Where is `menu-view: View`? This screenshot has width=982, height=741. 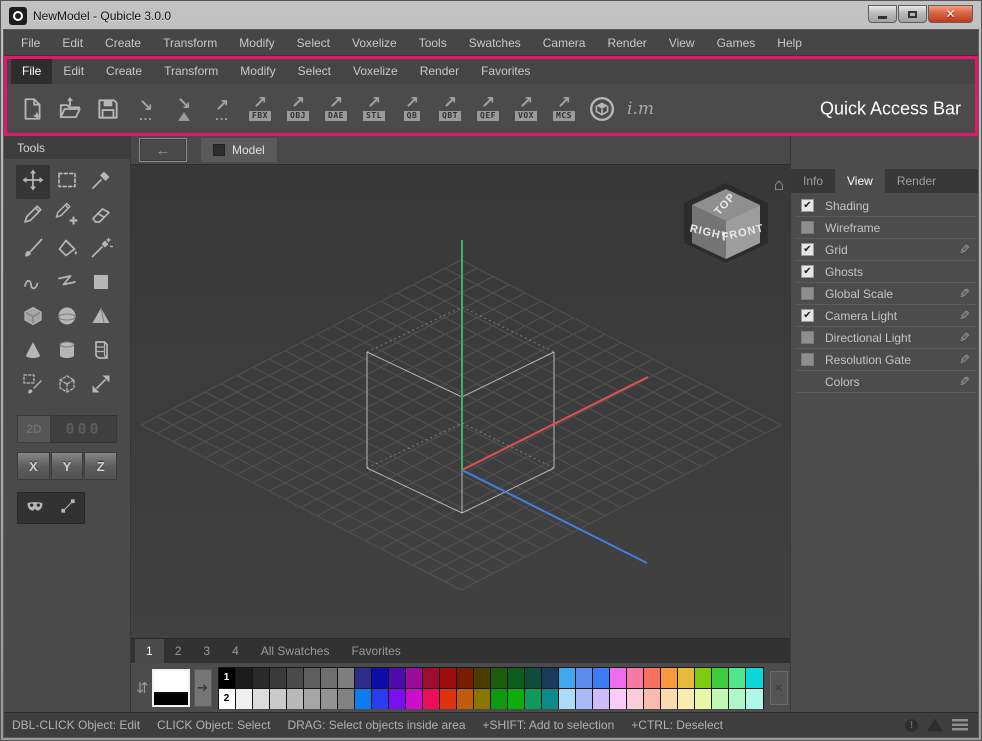 menu-view: View is located at coordinates (682, 43).